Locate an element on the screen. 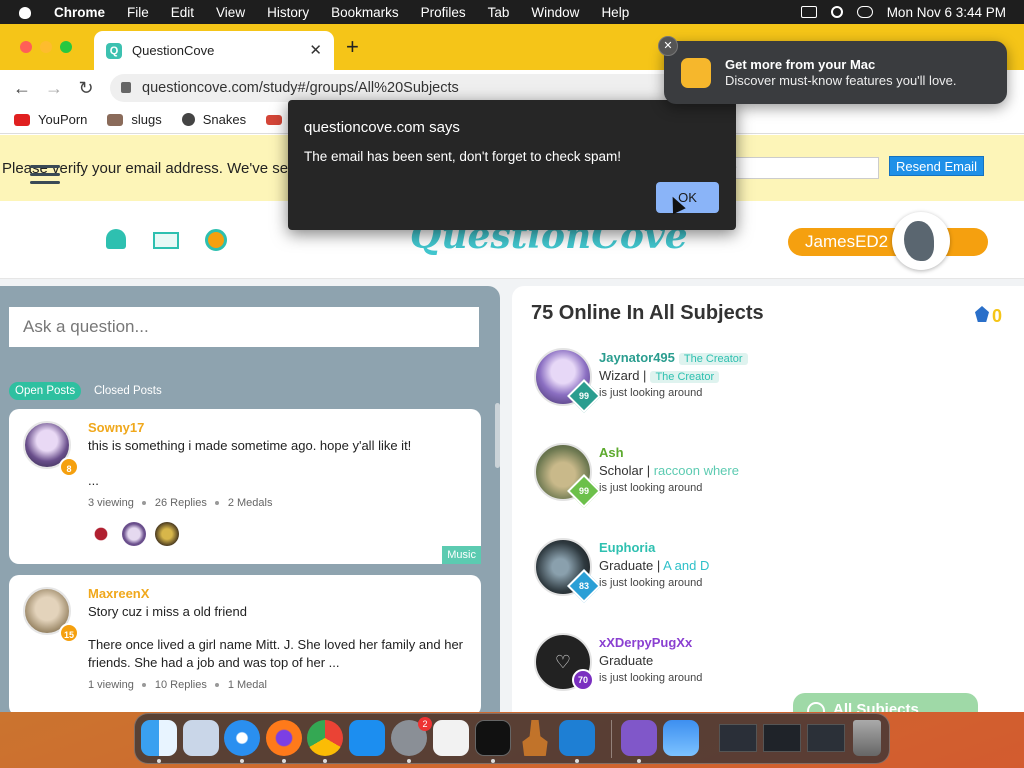 This screenshot has height=768, width=1024. profile-user-icon is located at coordinates (216, 240).